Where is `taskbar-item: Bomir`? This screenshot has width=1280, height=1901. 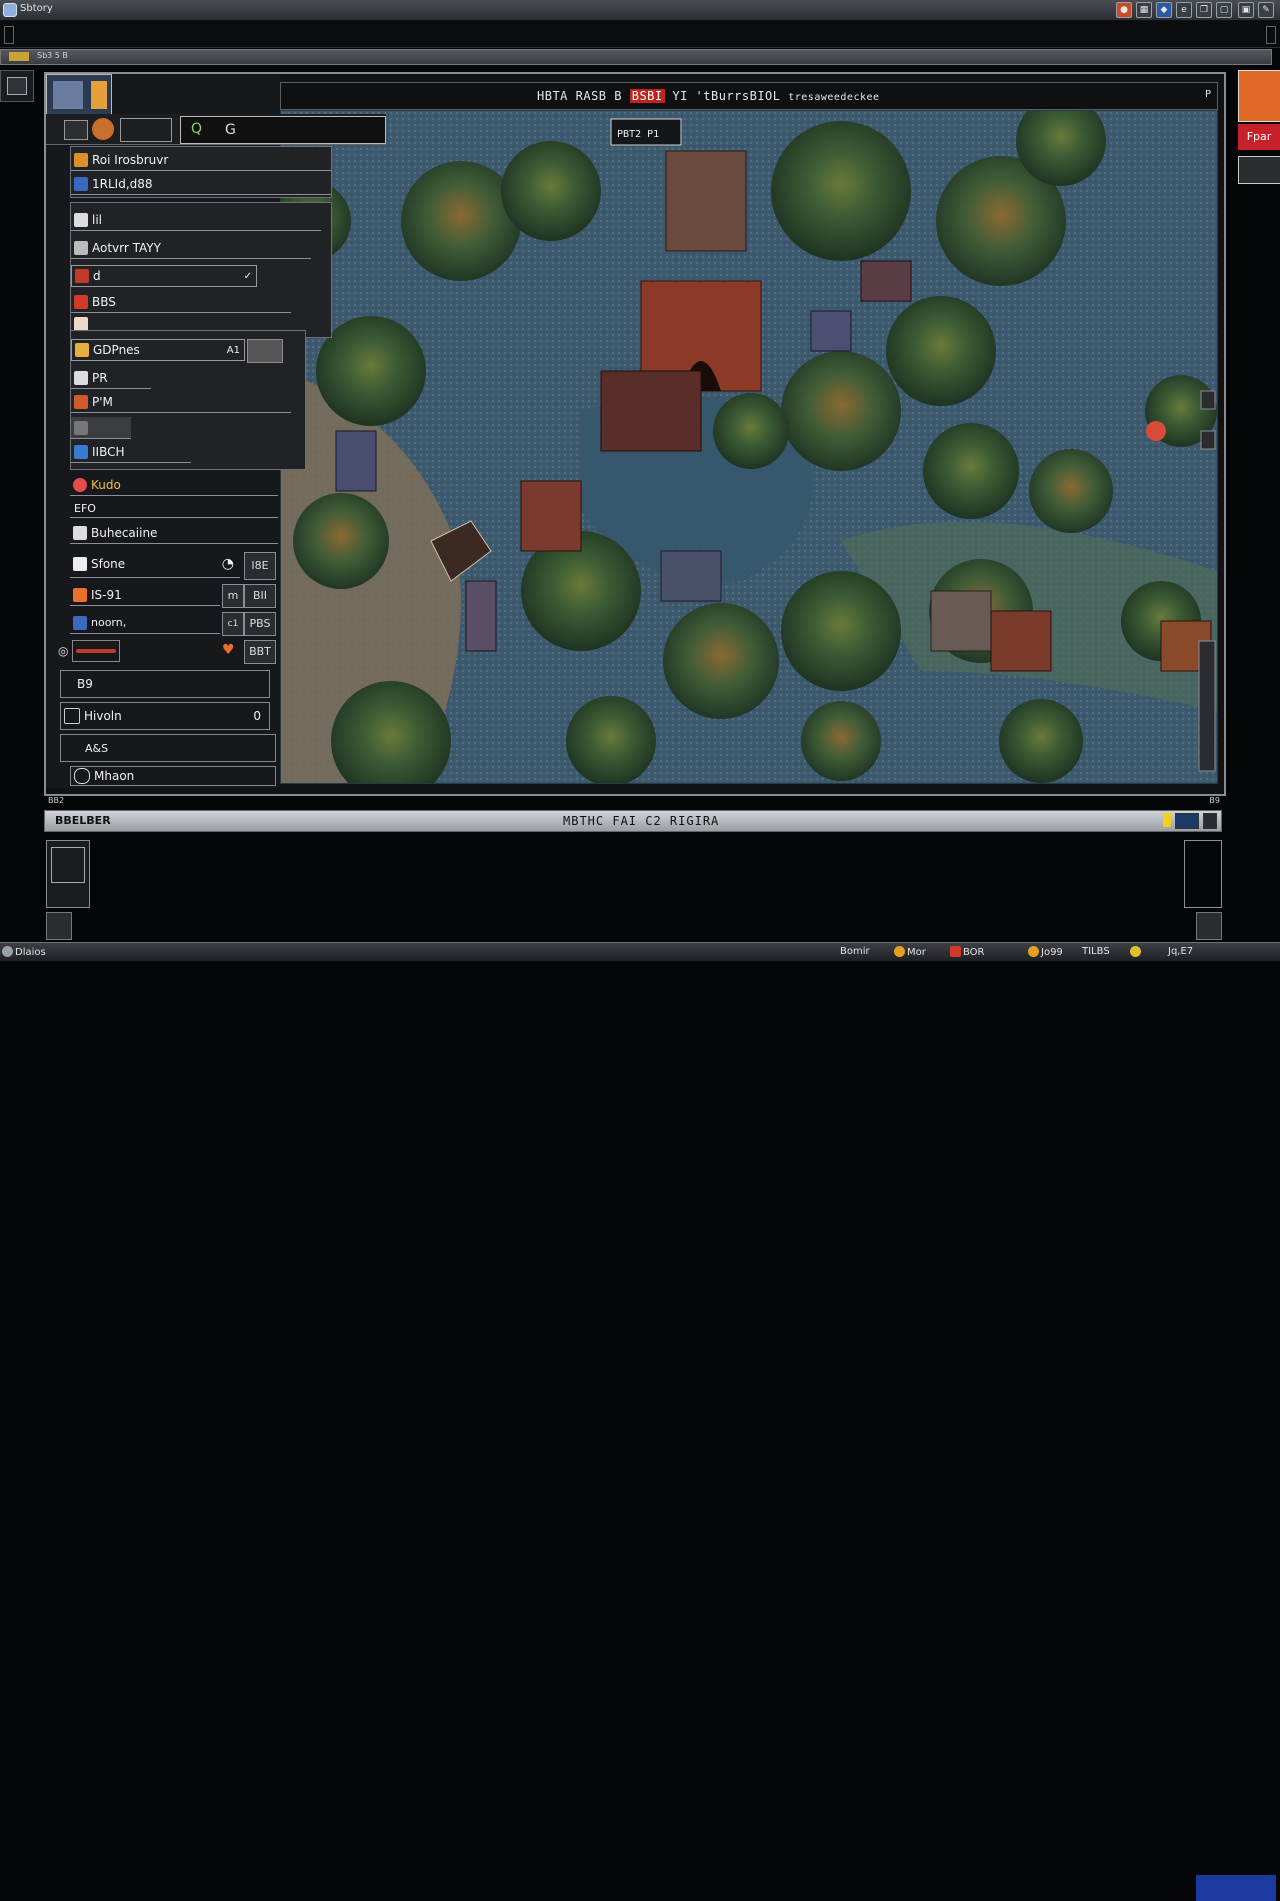 taskbar-item: Bomir is located at coordinates (855, 951).